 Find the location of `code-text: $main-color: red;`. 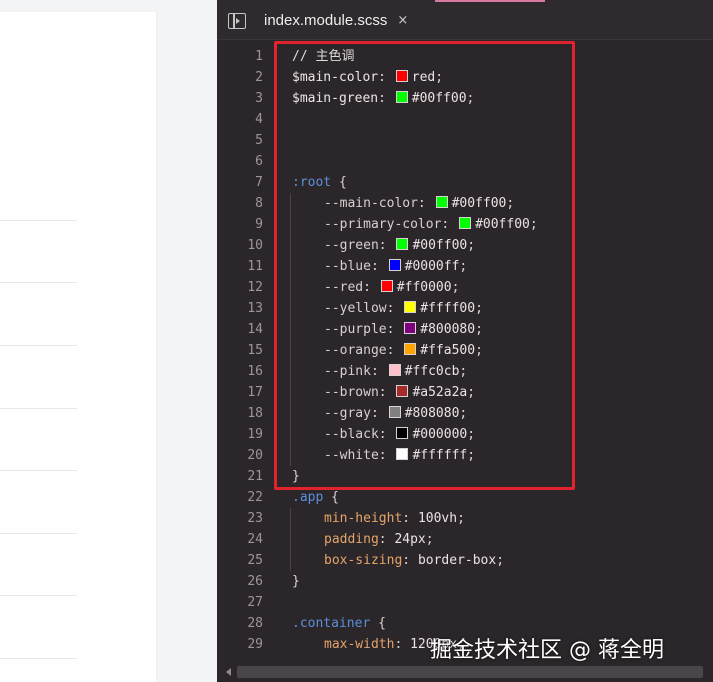

code-text: $main-color: red; is located at coordinates (367, 77).